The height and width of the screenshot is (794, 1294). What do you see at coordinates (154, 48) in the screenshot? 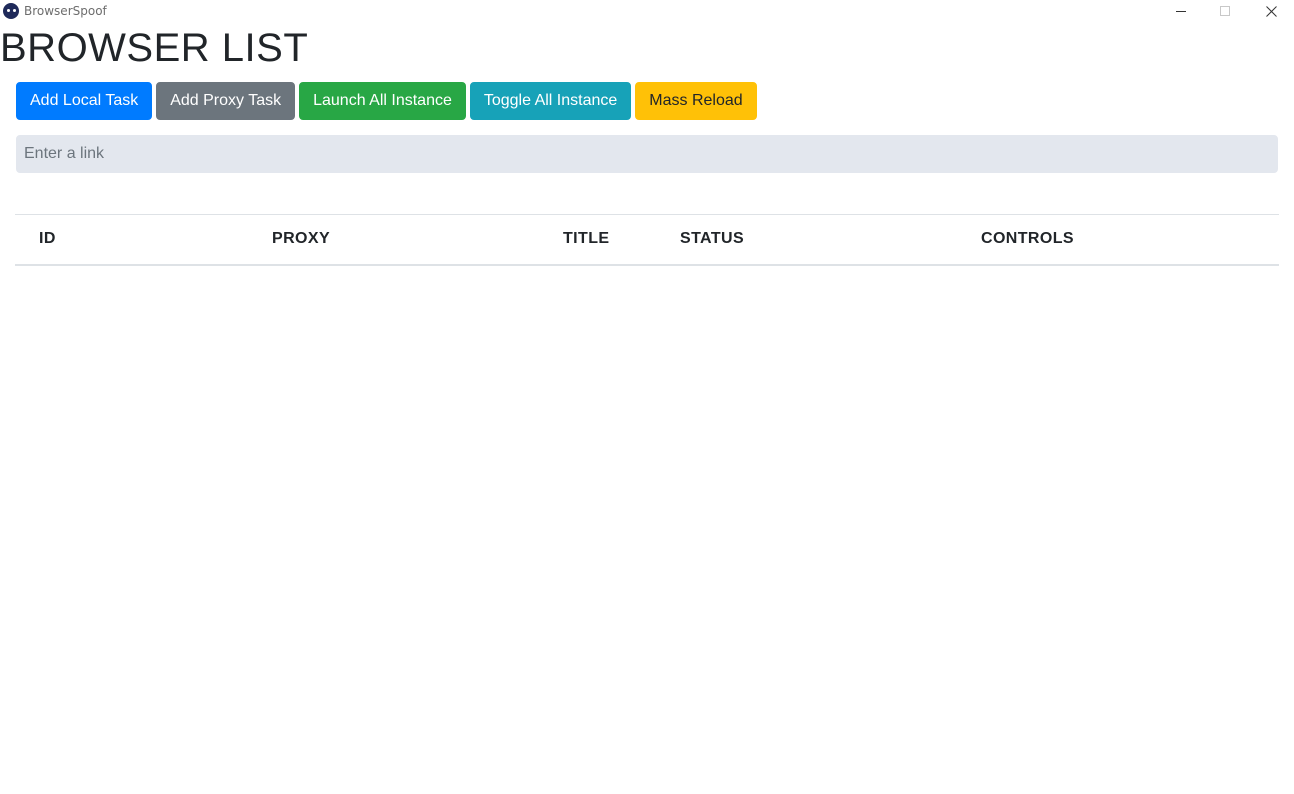
I see `page-title: BROWSER LIST` at bounding box center [154, 48].